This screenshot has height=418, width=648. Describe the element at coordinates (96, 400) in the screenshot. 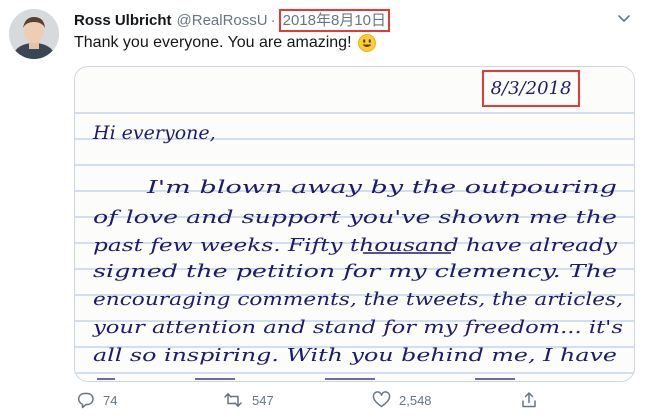

I see `reply-button: 74` at that location.